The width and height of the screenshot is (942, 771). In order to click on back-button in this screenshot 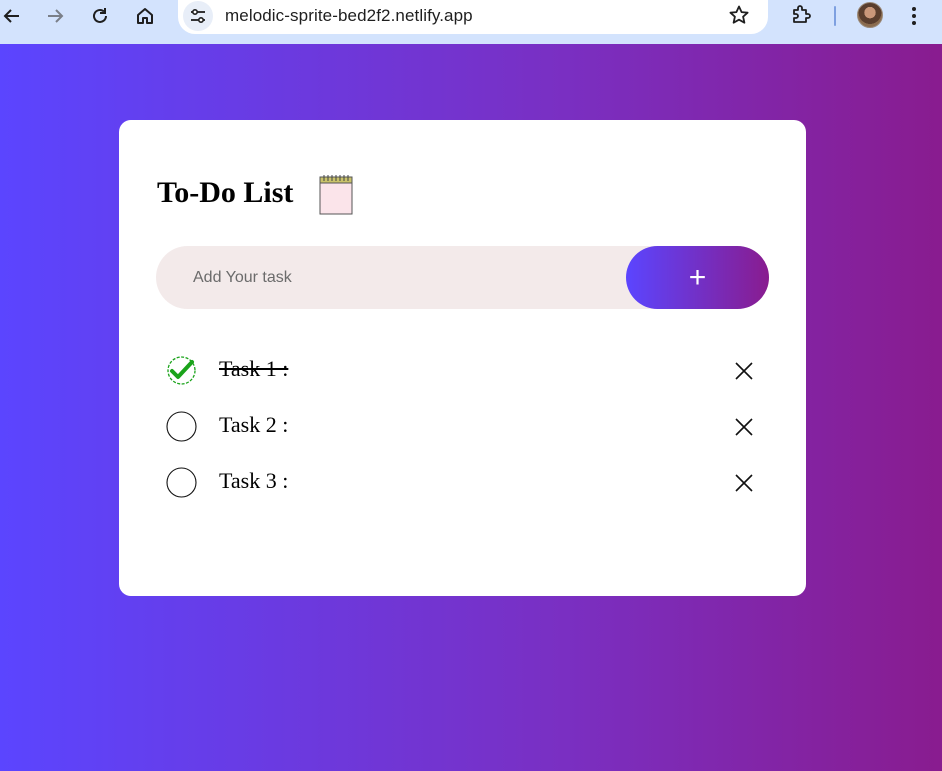, I will do `click(13, 16)`.